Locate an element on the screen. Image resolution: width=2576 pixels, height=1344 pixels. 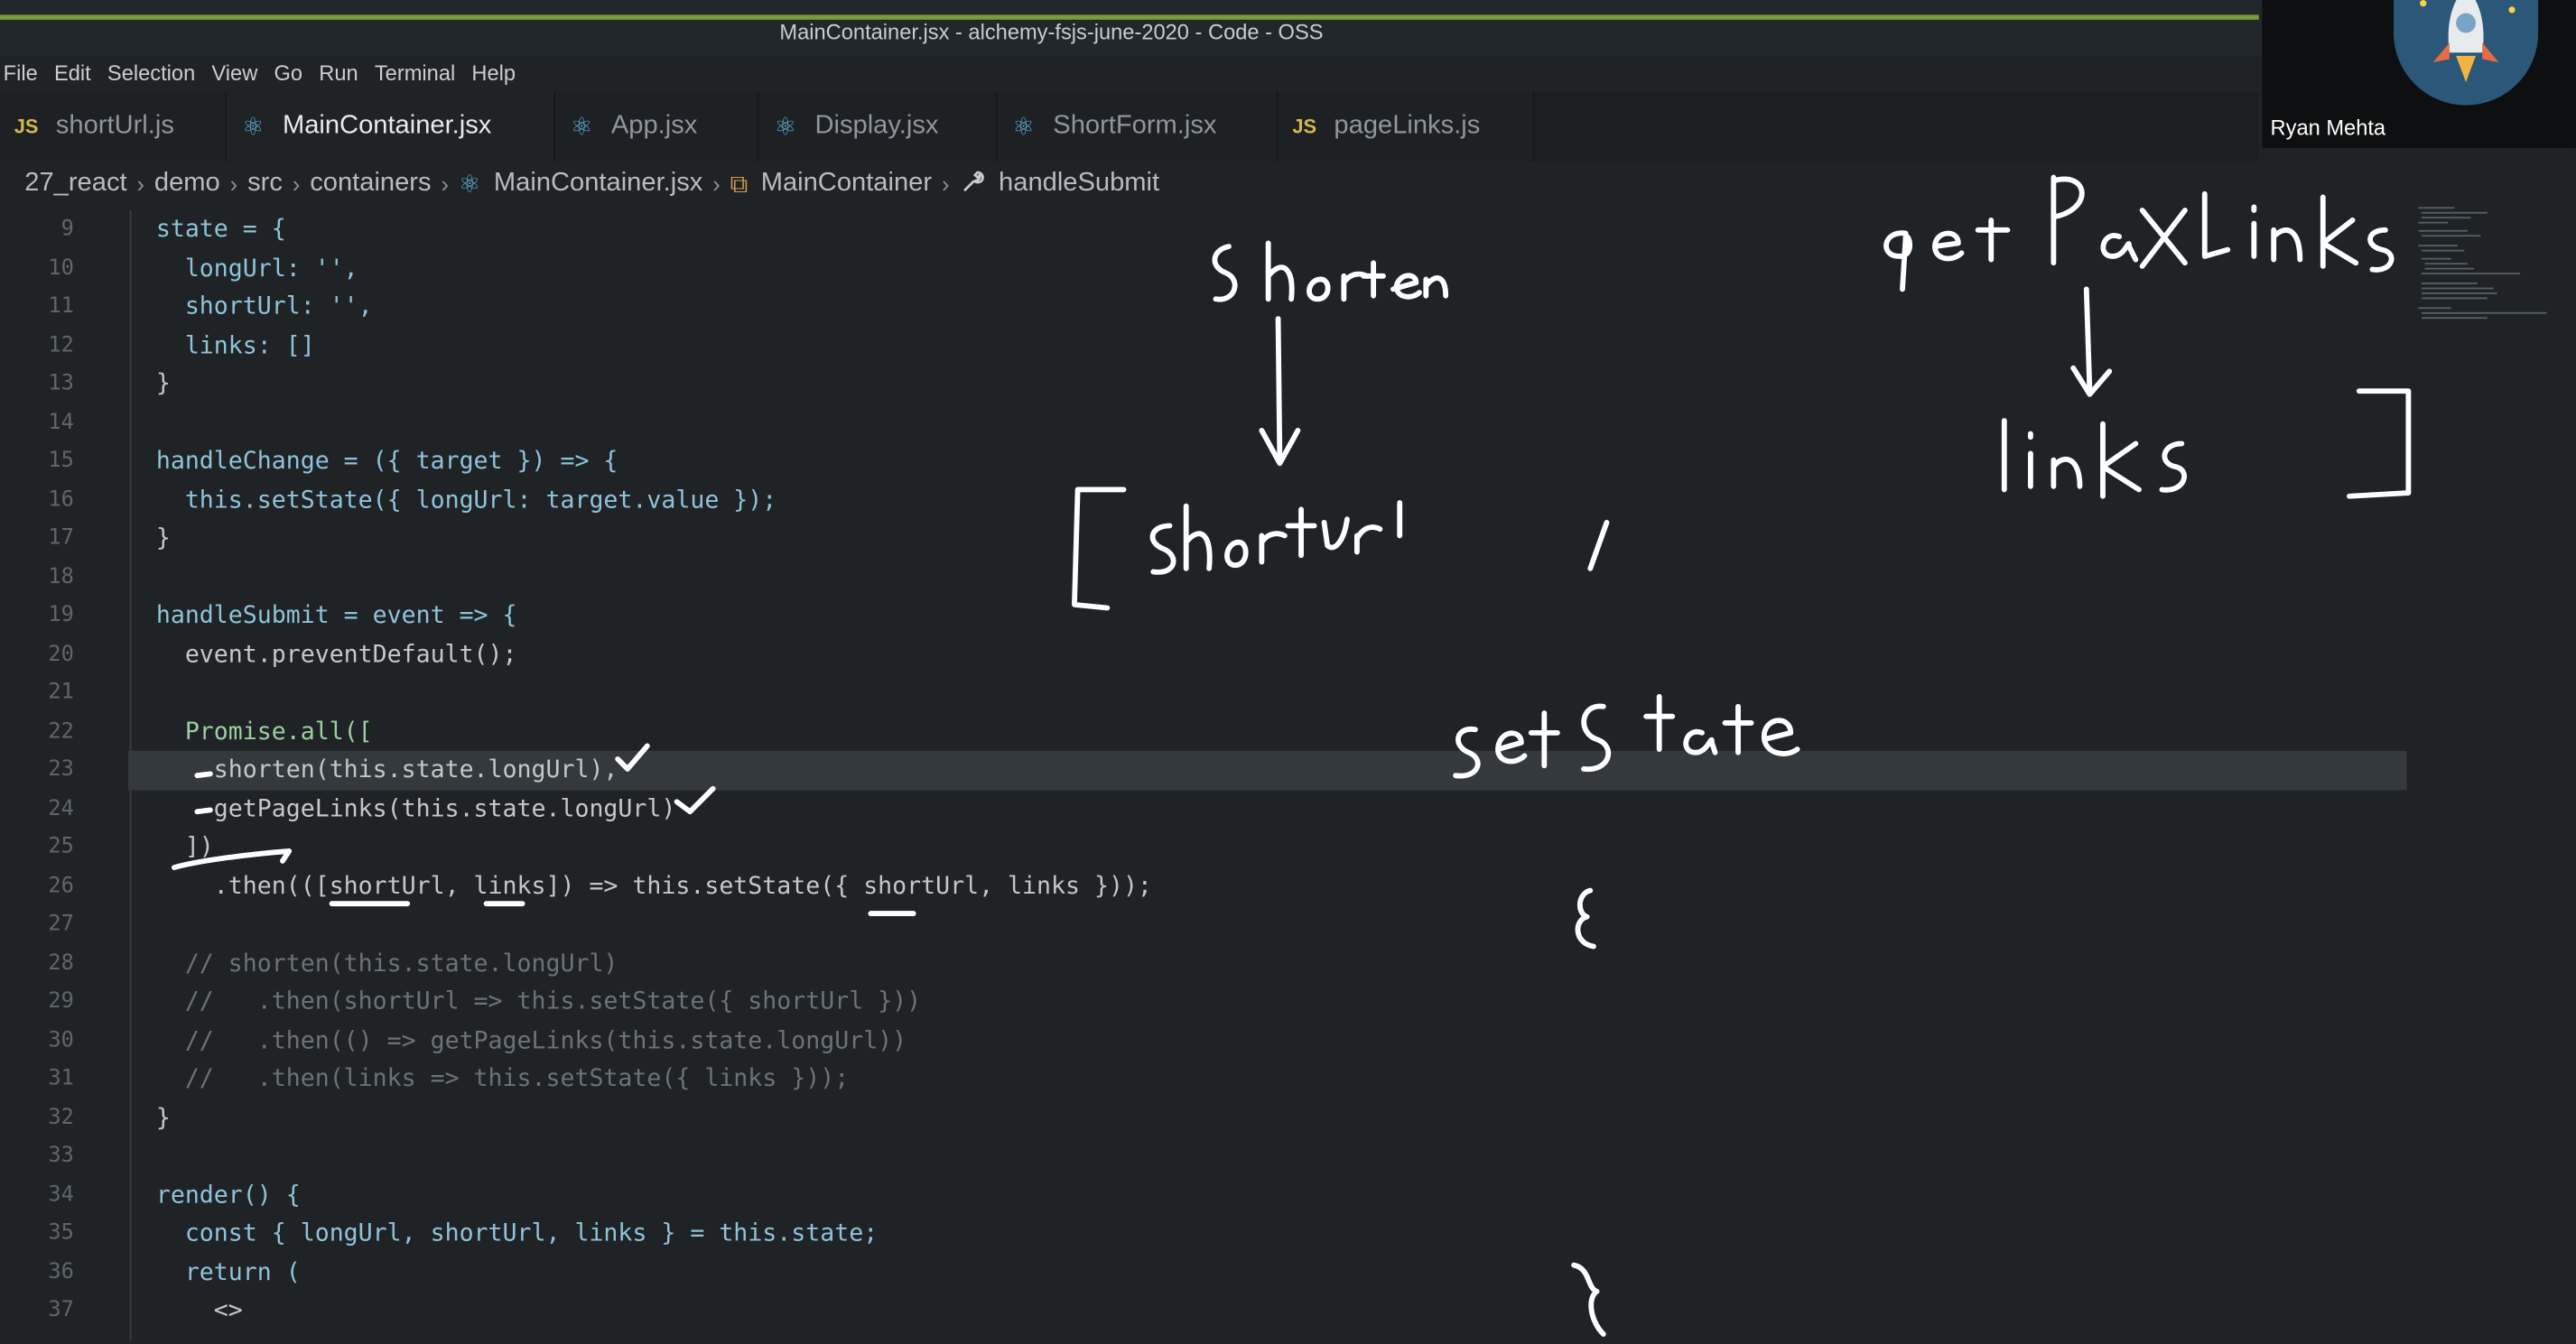
line-number: 9 is located at coordinates (67, 229).